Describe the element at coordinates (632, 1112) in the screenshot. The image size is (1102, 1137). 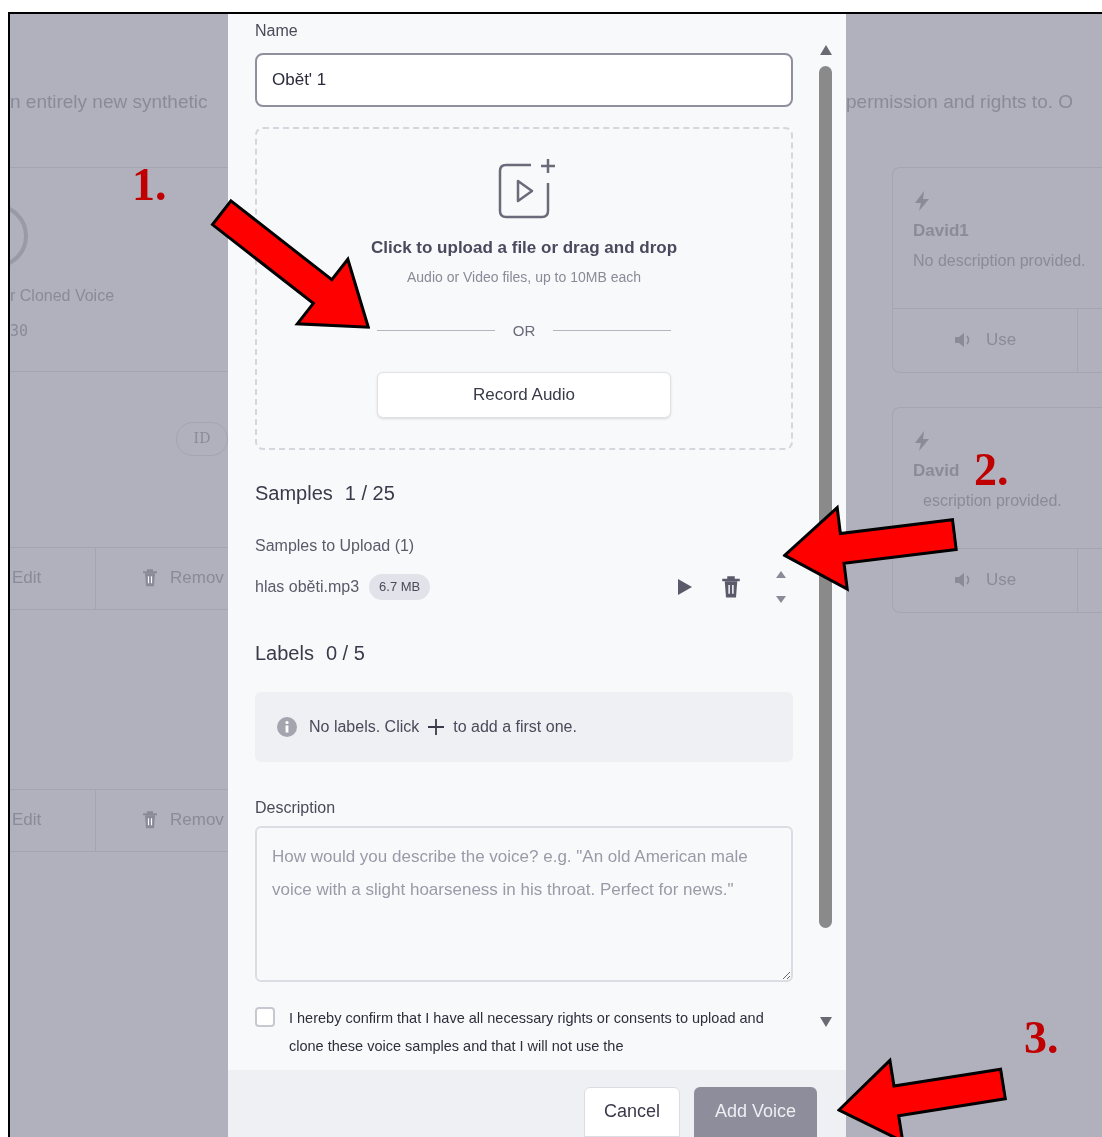
I see `cancel-button: Cancel` at that location.